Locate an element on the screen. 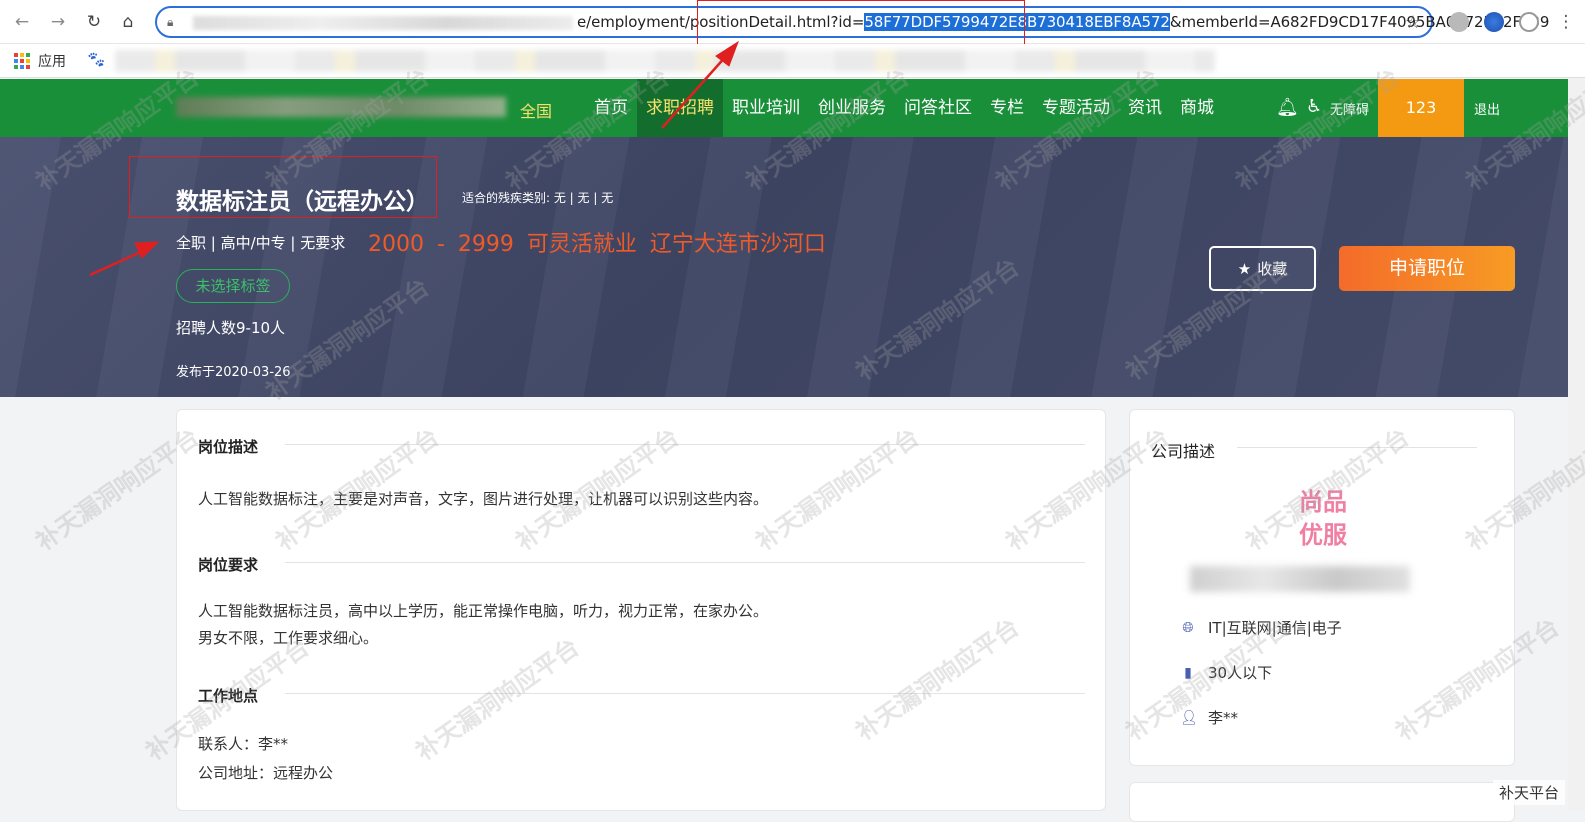 This screenshot has height=822, width=1585. annotation-box-url is located at coordinates (861, 23).